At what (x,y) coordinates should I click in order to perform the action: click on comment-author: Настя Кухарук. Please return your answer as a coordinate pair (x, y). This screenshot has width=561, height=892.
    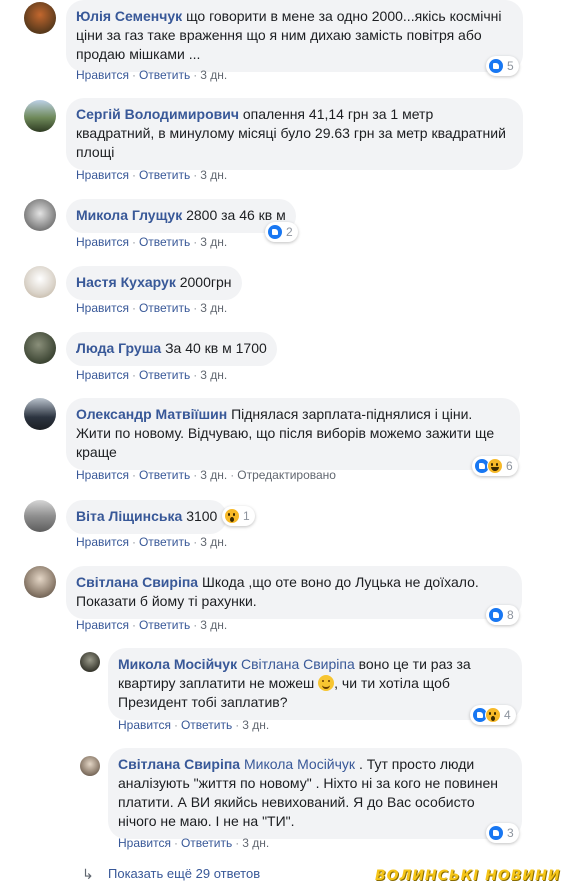
    Looking at the image, I should click on (126, 282).